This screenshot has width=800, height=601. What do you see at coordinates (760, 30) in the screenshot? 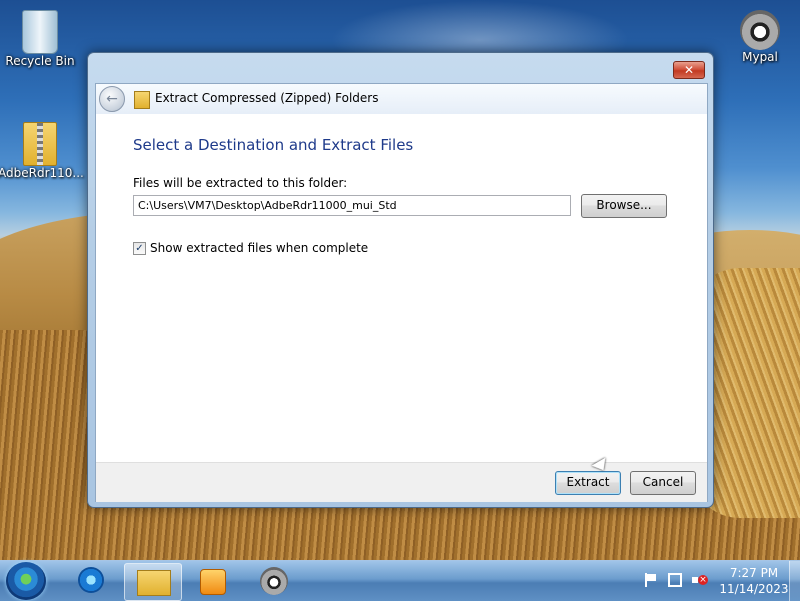
I see `mypal-browser-icon` at bounding box center [760, 30].